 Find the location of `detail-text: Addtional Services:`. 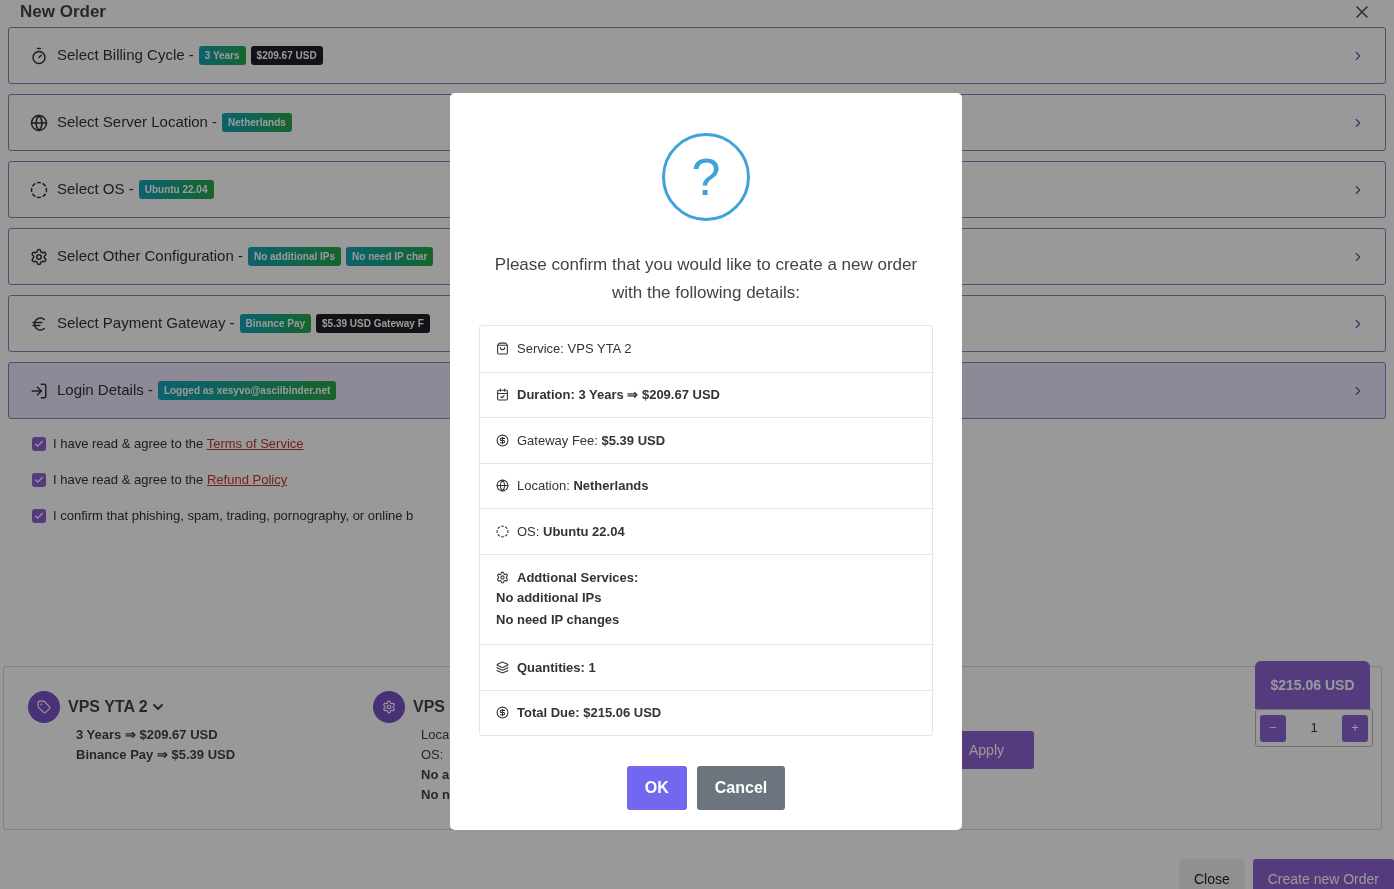

detail-text: Addtional Services: is located at coordinates (578, 577).